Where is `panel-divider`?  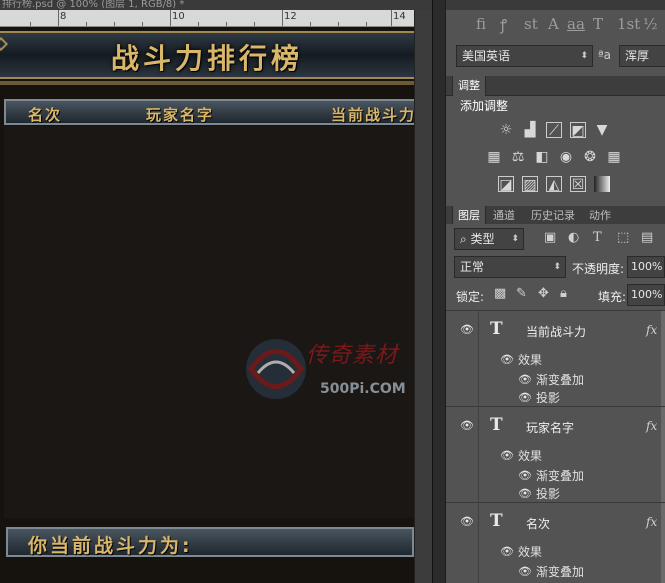 panel-divider is located at coordinates (438, 291).